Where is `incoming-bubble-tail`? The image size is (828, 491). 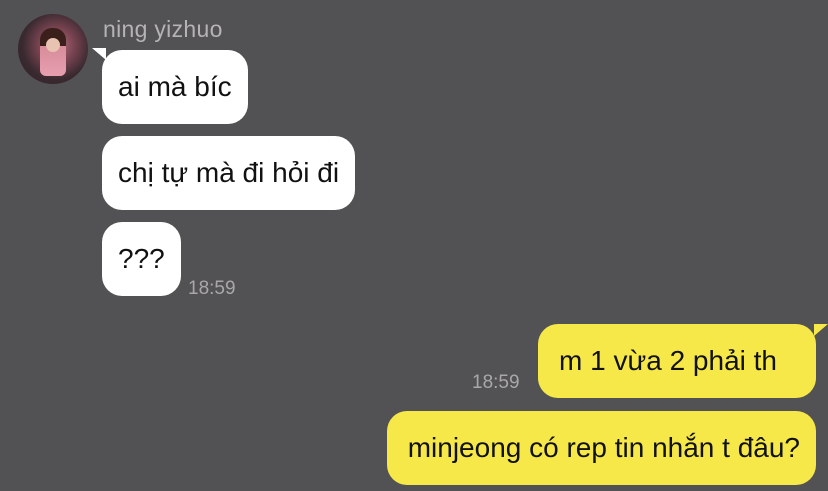
incoming-bubble-tail is located at coordinates (99, 54).